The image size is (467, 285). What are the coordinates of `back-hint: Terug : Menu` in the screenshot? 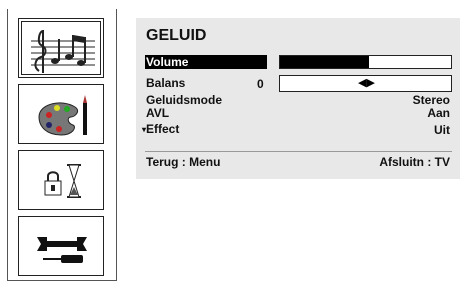 It's located at (183, 162).